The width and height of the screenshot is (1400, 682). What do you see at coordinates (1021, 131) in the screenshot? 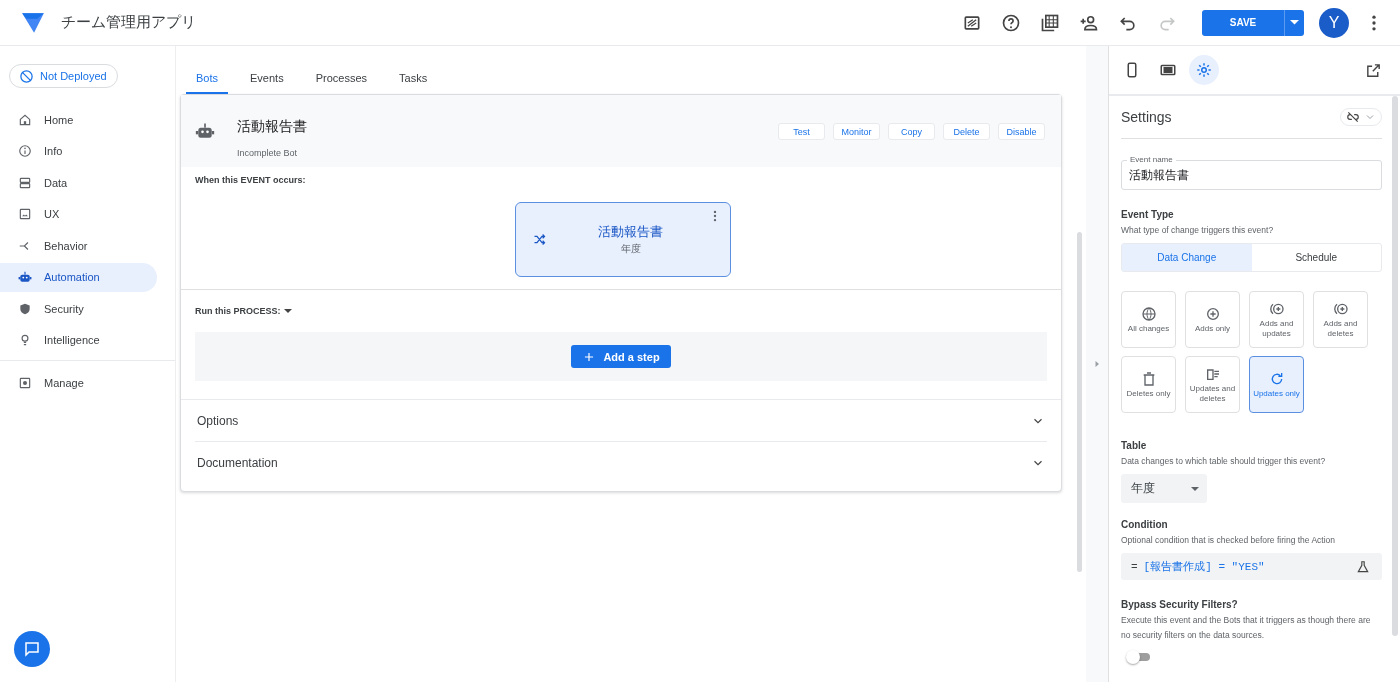
I see `bot-action-button: Disable` at bounding box center [1021, 131].